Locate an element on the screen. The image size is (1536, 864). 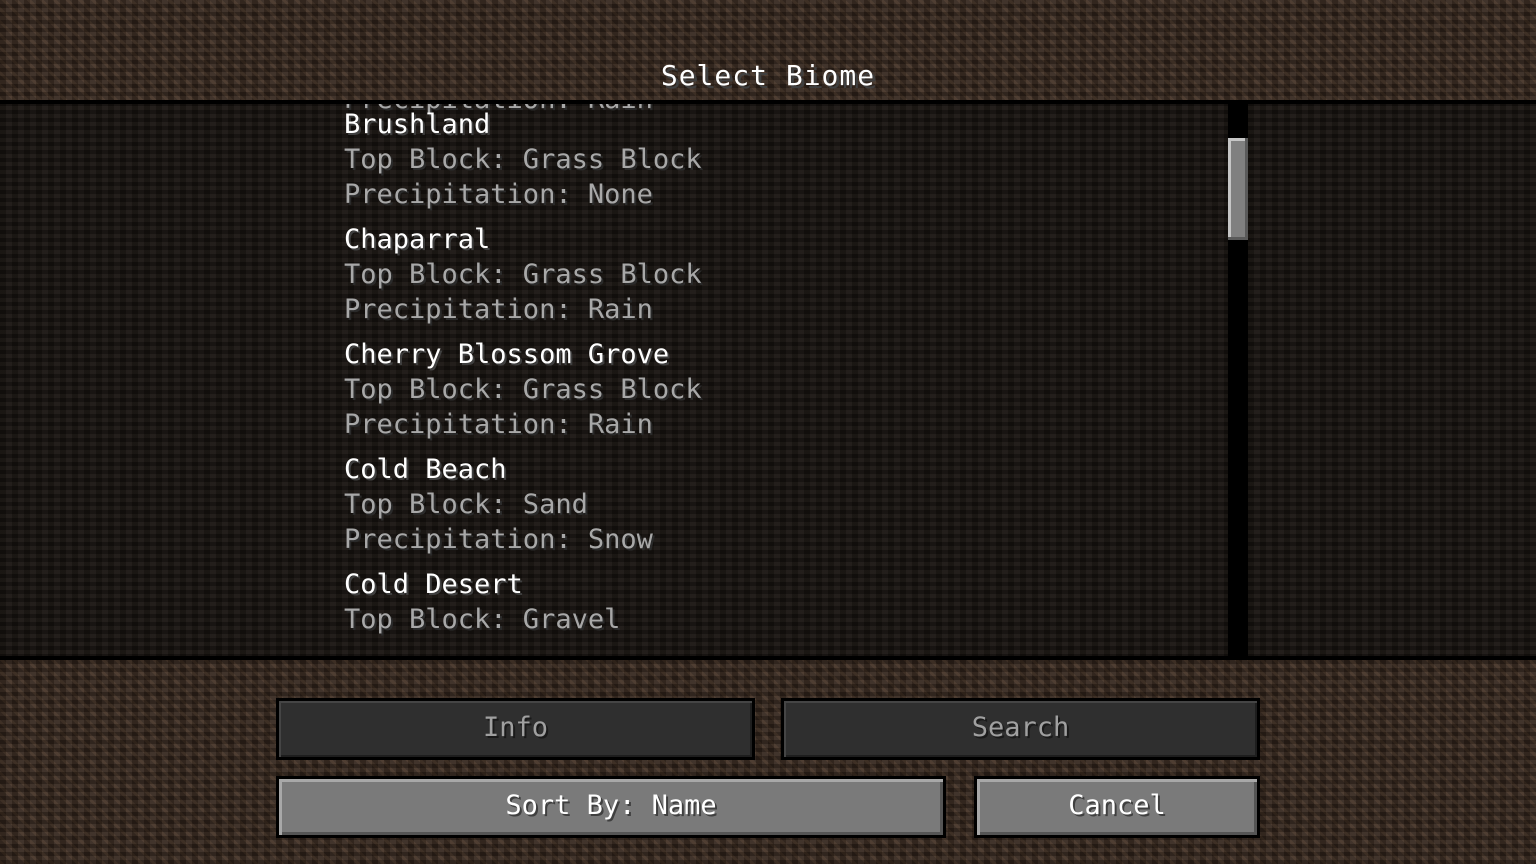
biome-name: Cold Beach is located at coordinates (425, 469).